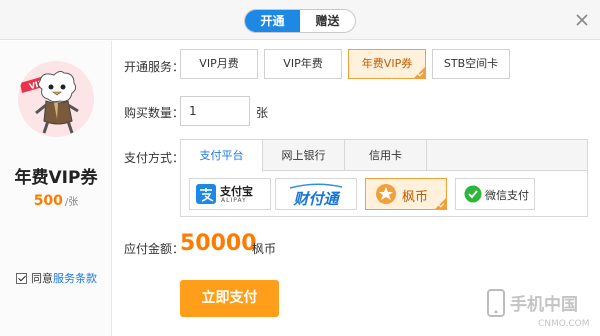 The height and width of the screenshot is (336, 600). I want to click on quantity-label: 购买数量：, so click(154, 113).